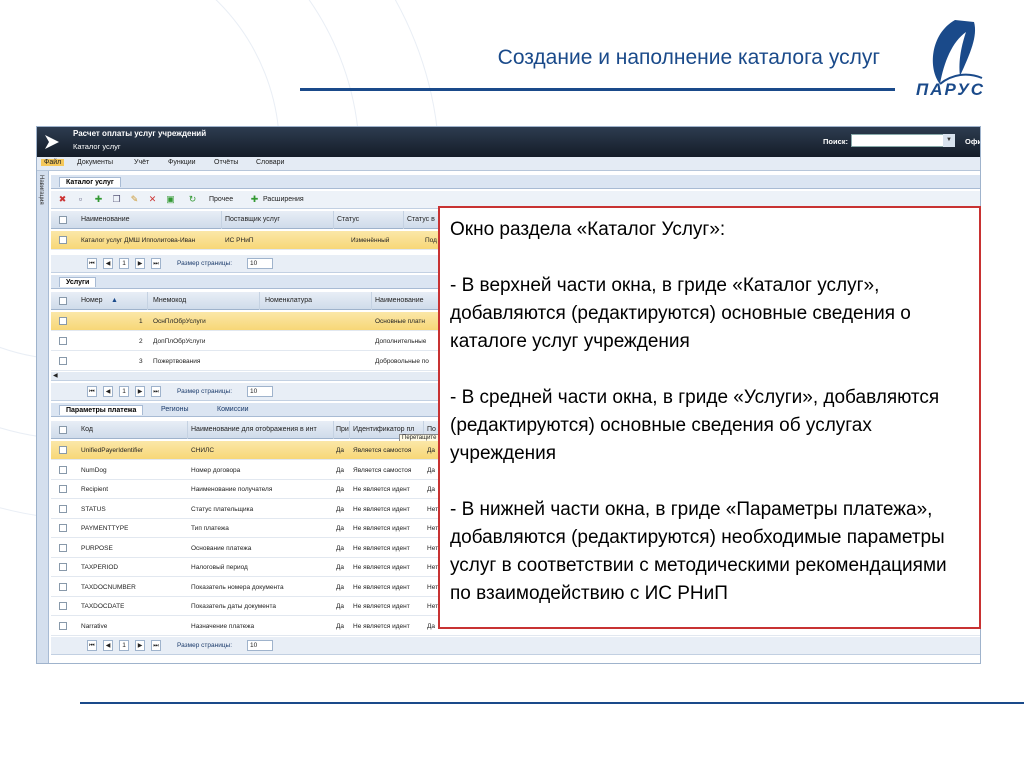  I want to click on extensions-menu-button: Расширения, so click(283, 199).